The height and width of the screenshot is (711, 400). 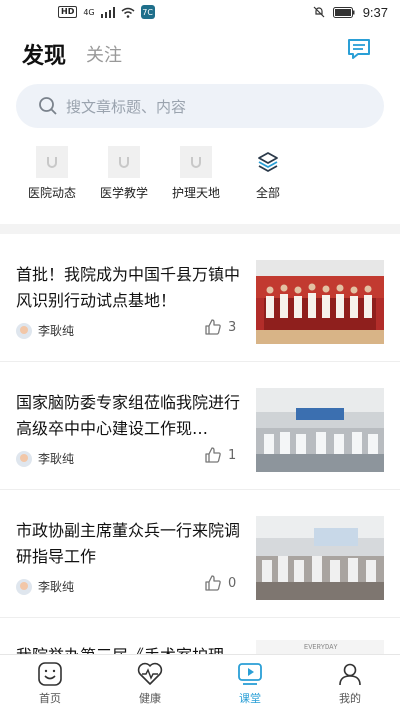 What do you see at coordinates (200, 106) in the screenshot?
I see `search-input: 搜文章标题、内容` at bounding box center [200, 106].